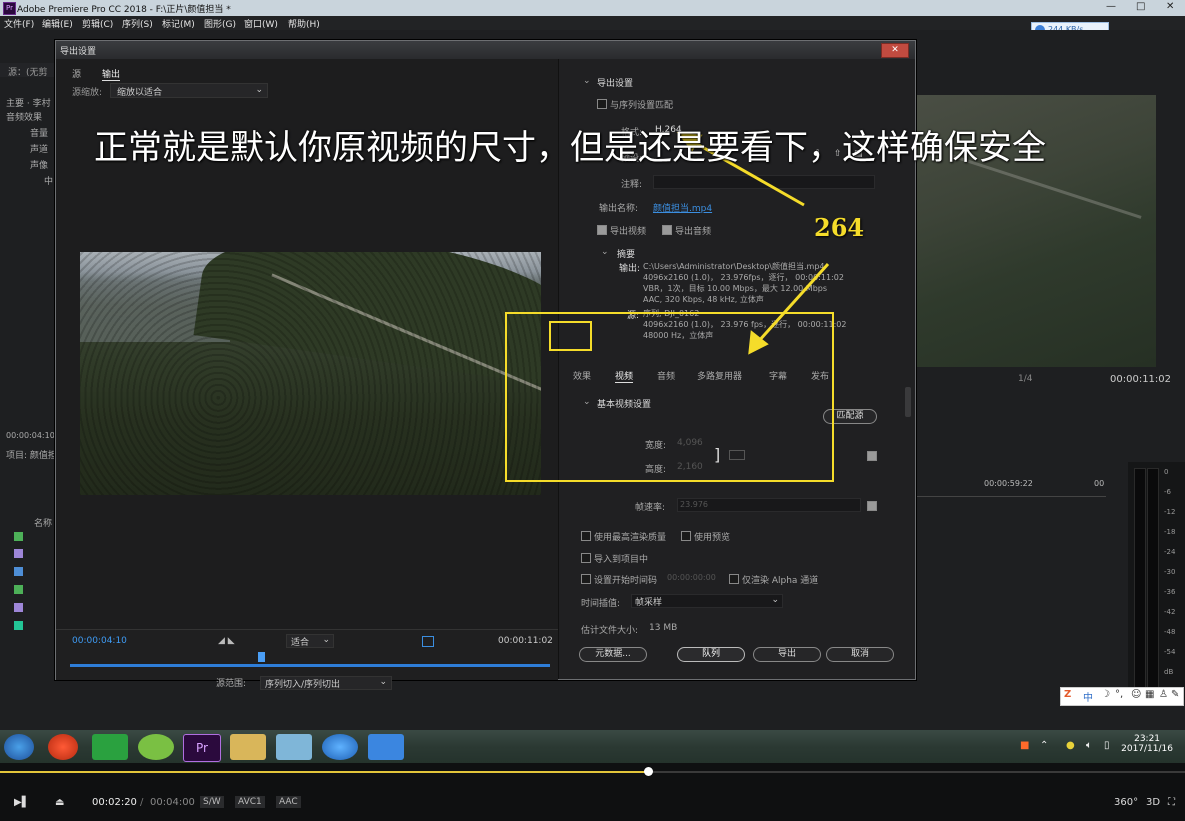 This screenshot has width=1185, height=821. Describe the element at coordinates (1070, 745) in the screenshot. I see `tray-security-icon: ●` at that location.